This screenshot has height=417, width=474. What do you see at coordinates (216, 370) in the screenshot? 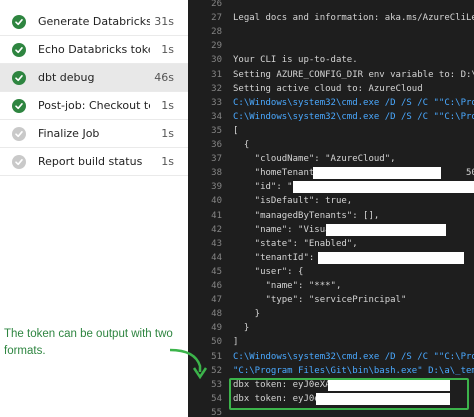
I see `line-number: 52` at bounding box center [216, 370].